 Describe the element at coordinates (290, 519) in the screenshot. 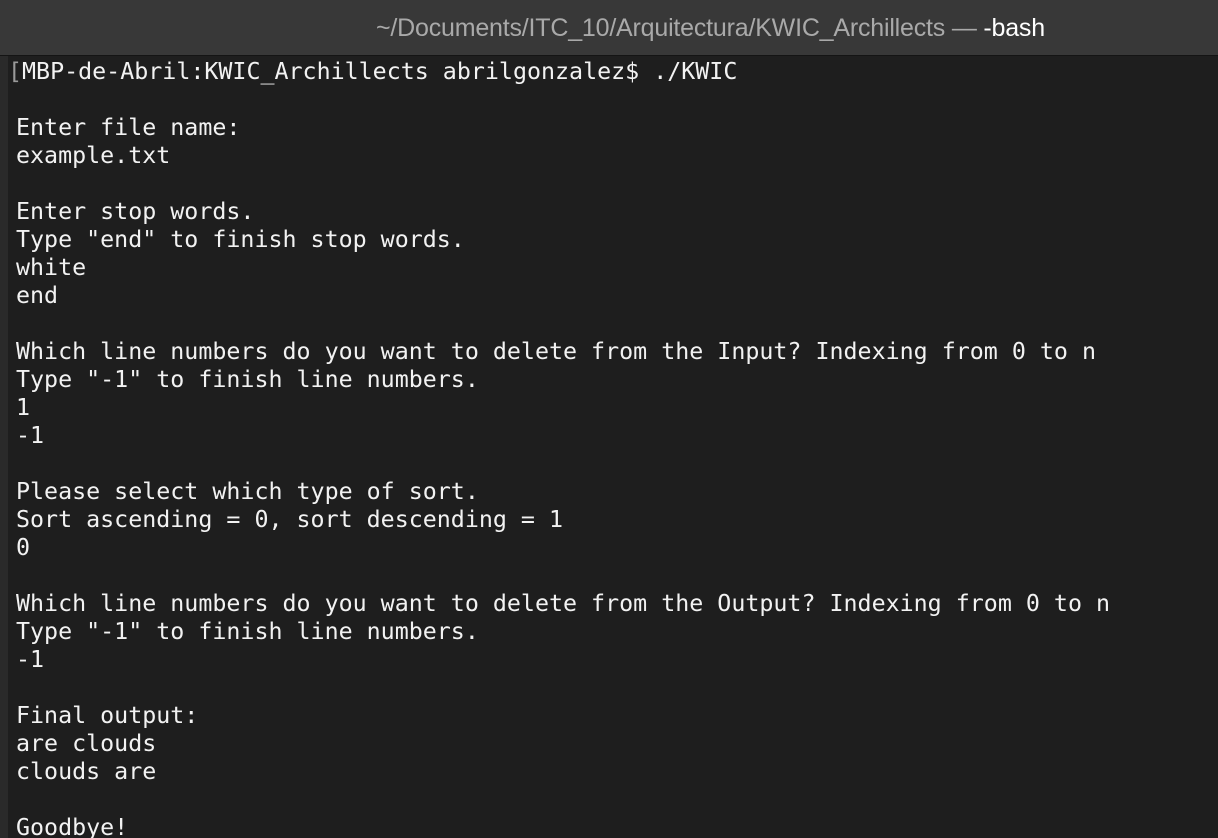

I see `terminal-line: Sort ascending = 0, sort descending = 1` at that location.